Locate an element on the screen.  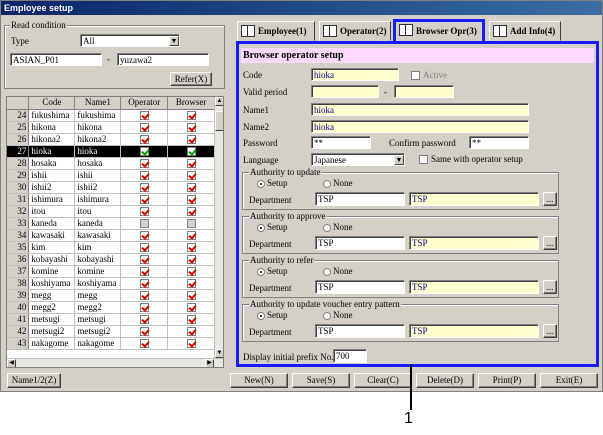
col-header-name1: Name1 is located at coordinates (98, 103).